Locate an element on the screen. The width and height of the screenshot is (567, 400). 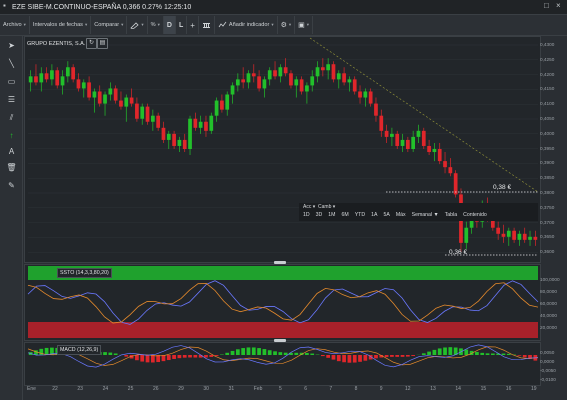
range-button-4: YTD is located at coordinates (360, 215).